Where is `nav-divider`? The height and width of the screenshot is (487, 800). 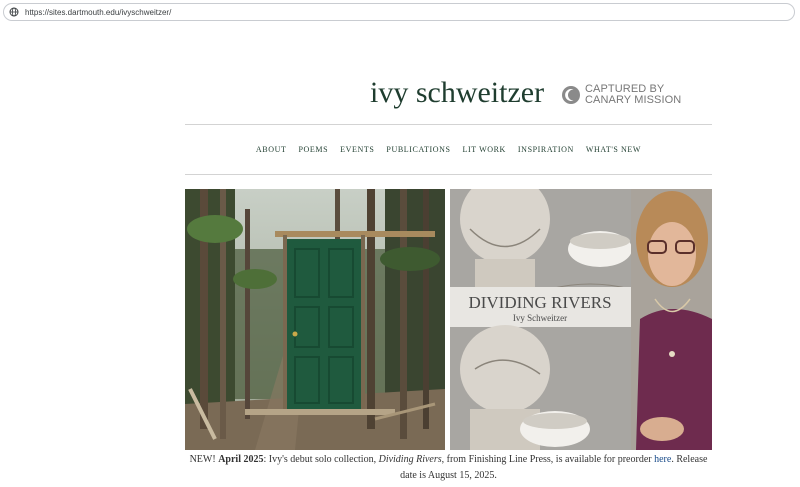 nav-divider is located at coordinates (448, 174).